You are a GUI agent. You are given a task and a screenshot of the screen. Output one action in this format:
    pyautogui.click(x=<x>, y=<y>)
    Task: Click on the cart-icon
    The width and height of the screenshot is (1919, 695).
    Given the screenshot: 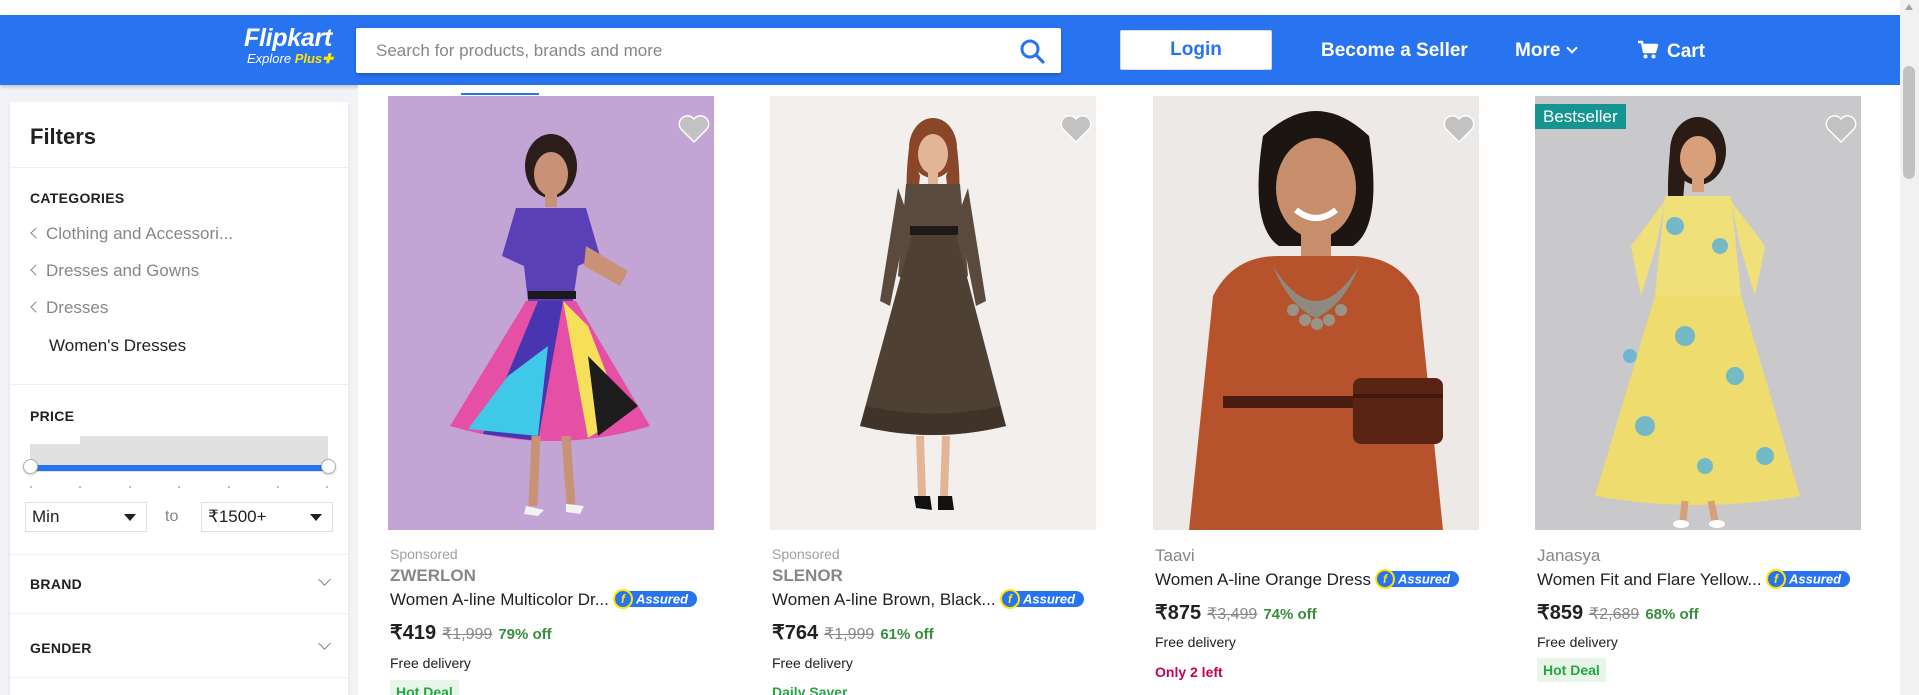 What is the action you would take?
    pyautogui.click(x=1648, y=49)
    